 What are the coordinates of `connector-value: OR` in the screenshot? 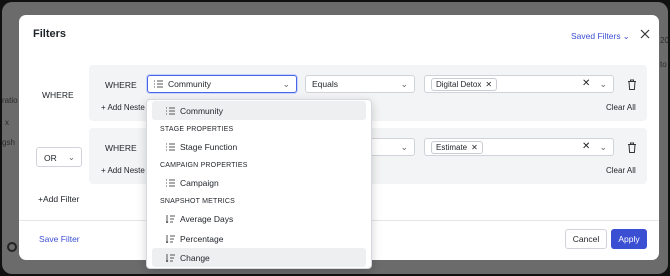 It's located at (50, 158).